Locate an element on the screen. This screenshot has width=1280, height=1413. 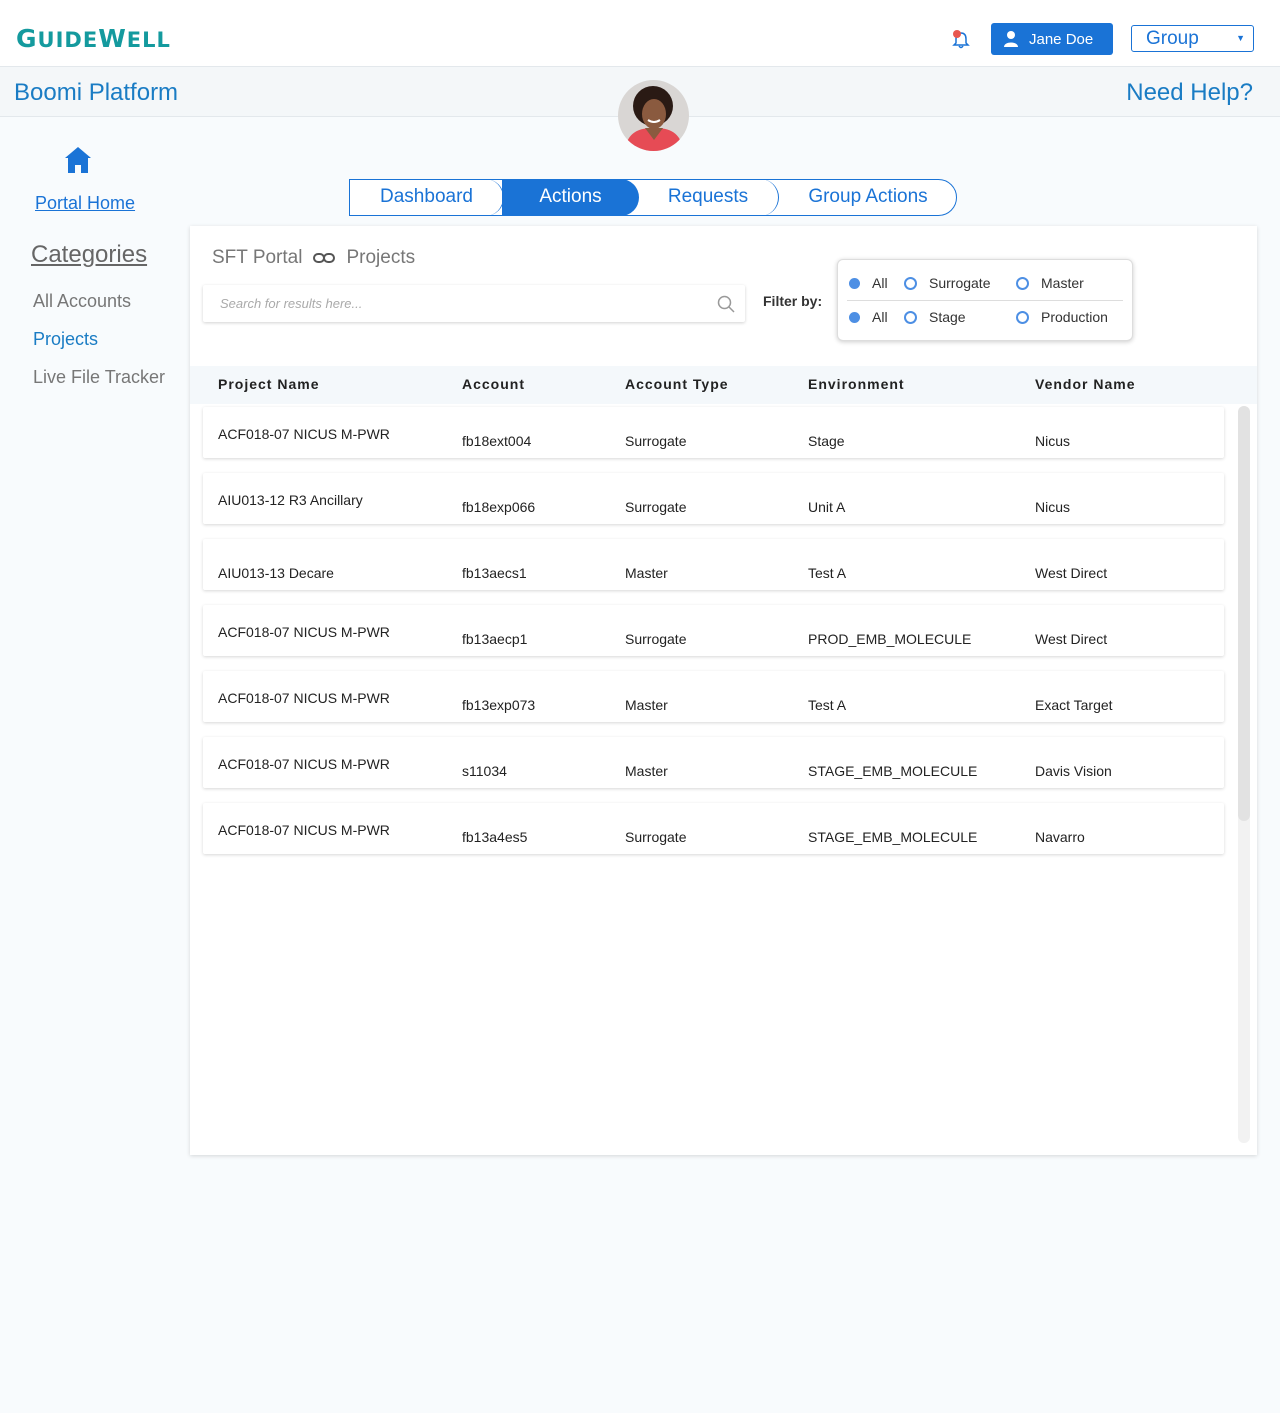
cell-vendor-name: West Direct is located at coordinates (1071, 573).